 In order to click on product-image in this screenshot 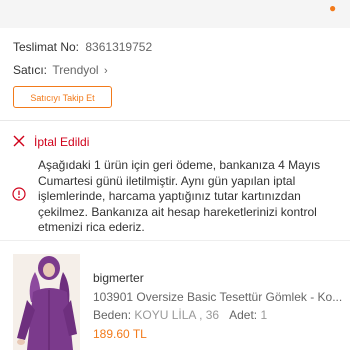, I will do `click(46, 302)`.